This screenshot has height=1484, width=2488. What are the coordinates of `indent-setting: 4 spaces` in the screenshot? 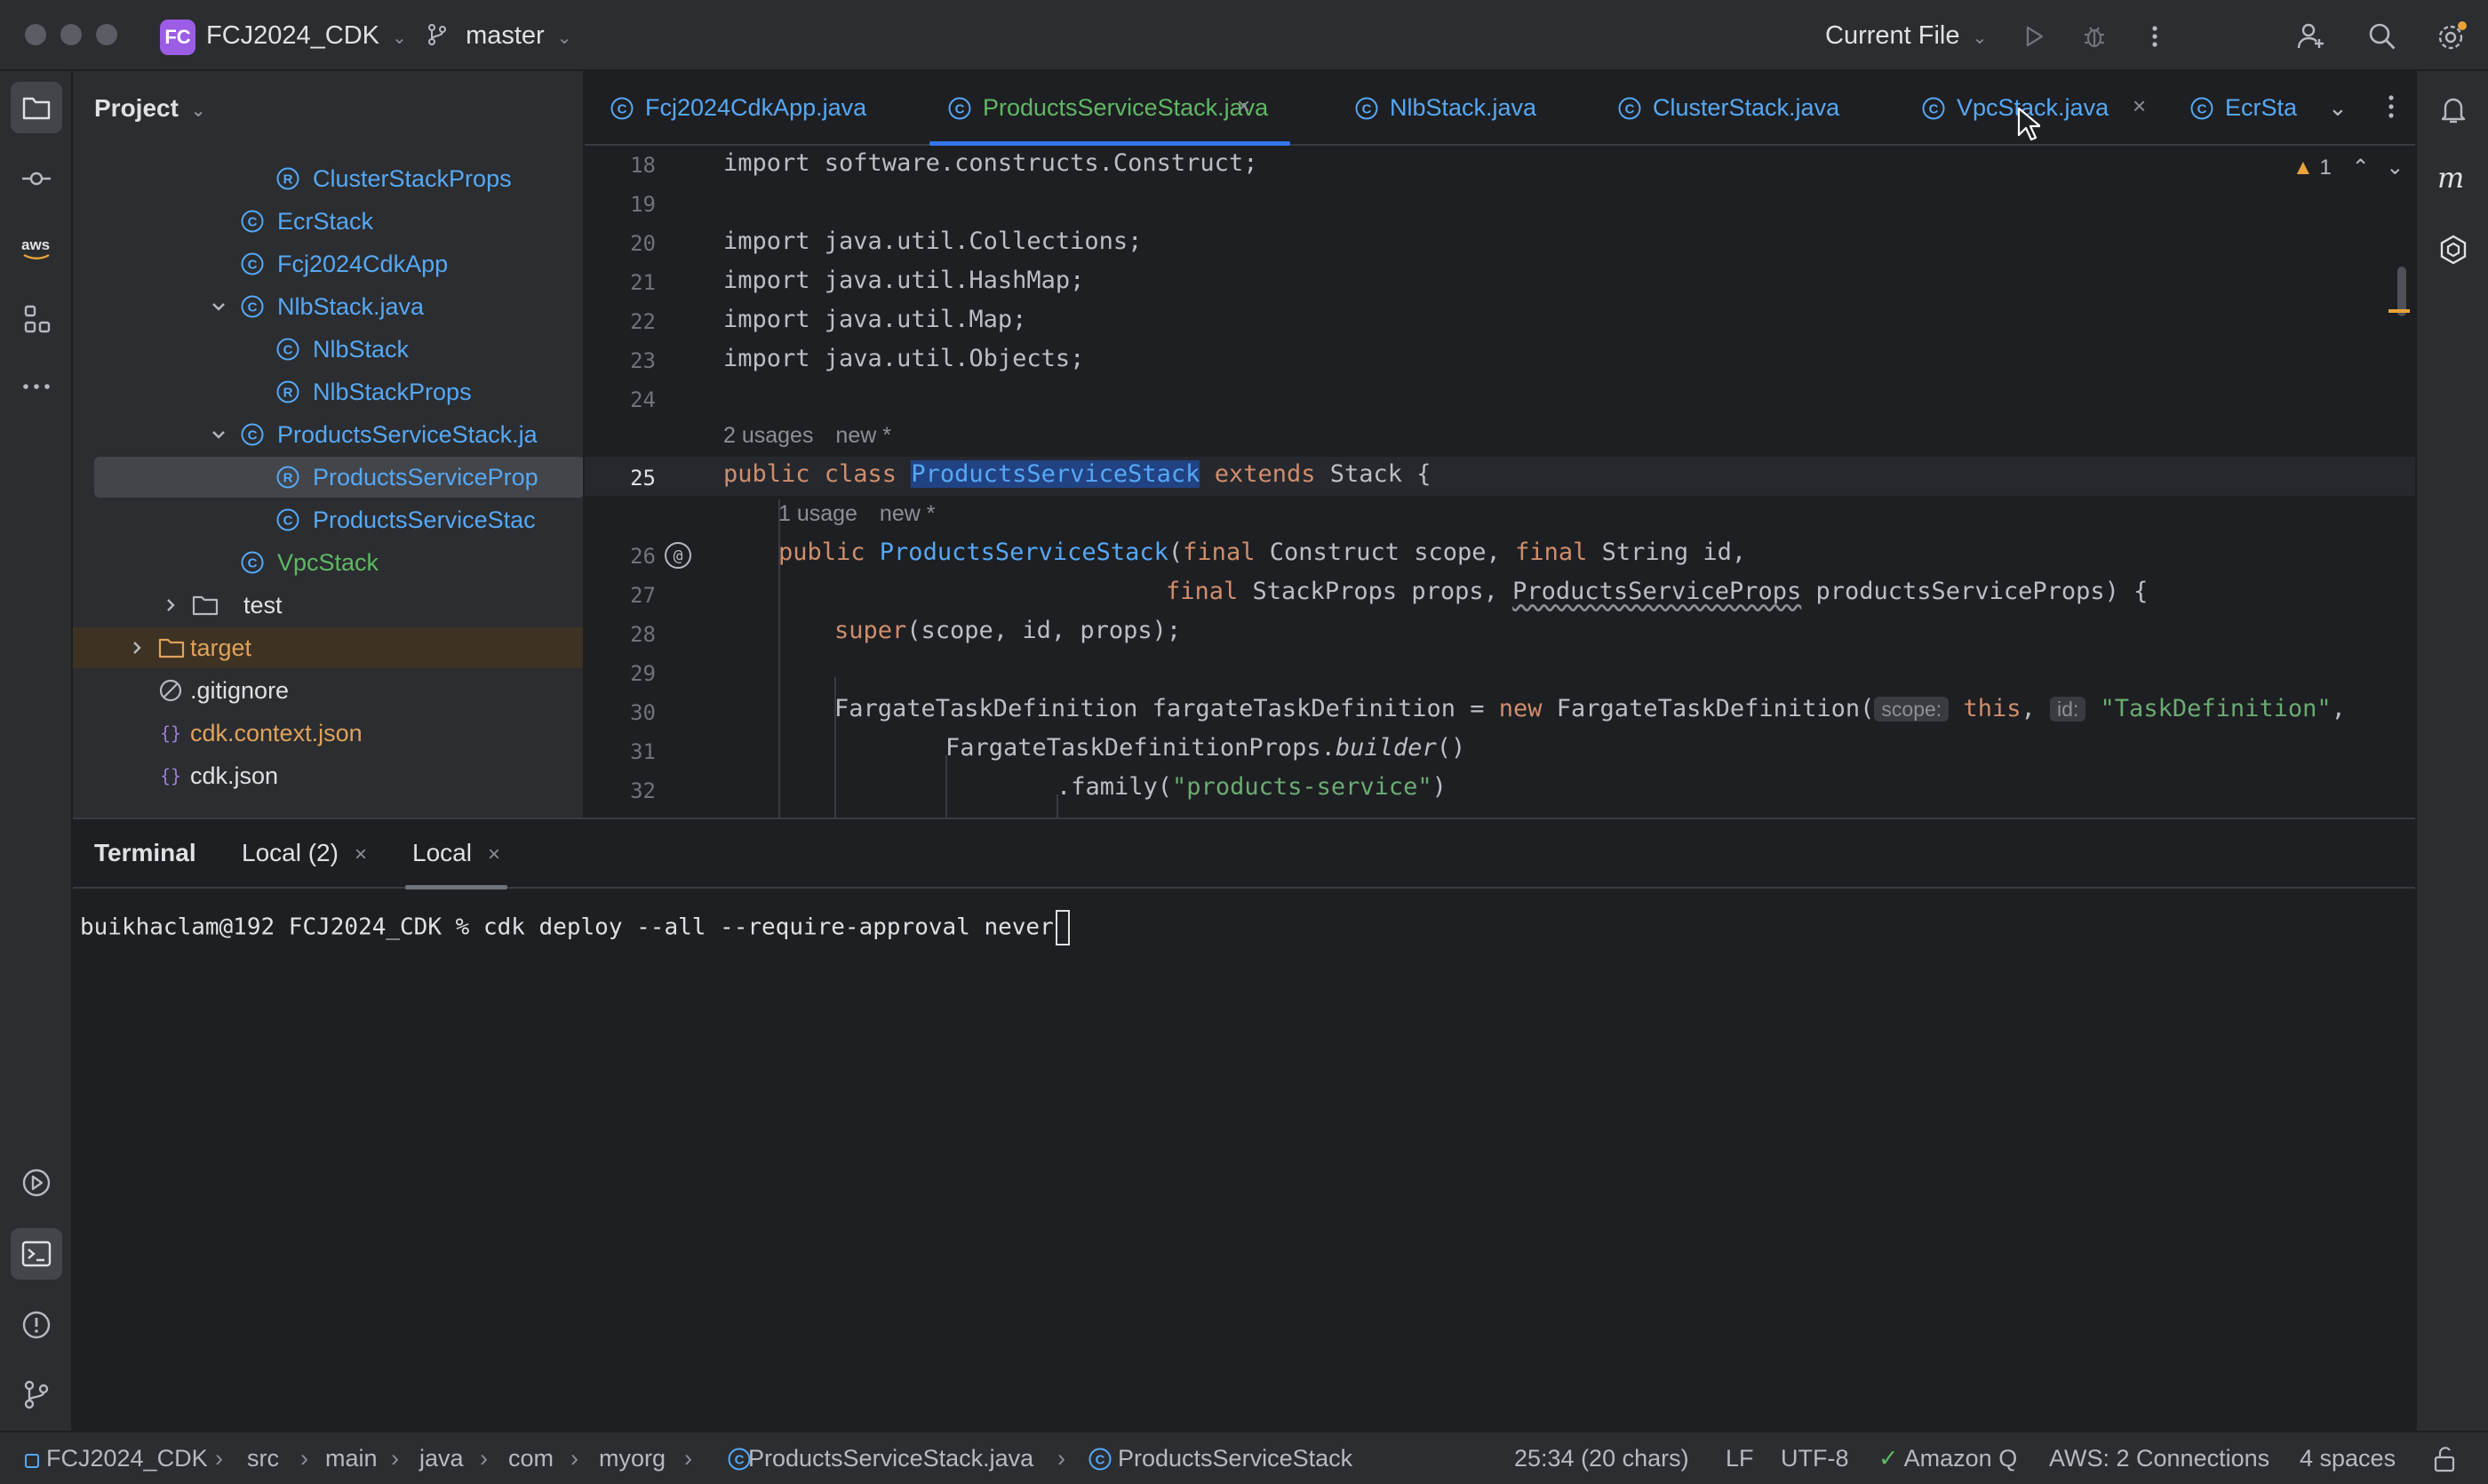 It's located at (2348, 1458).